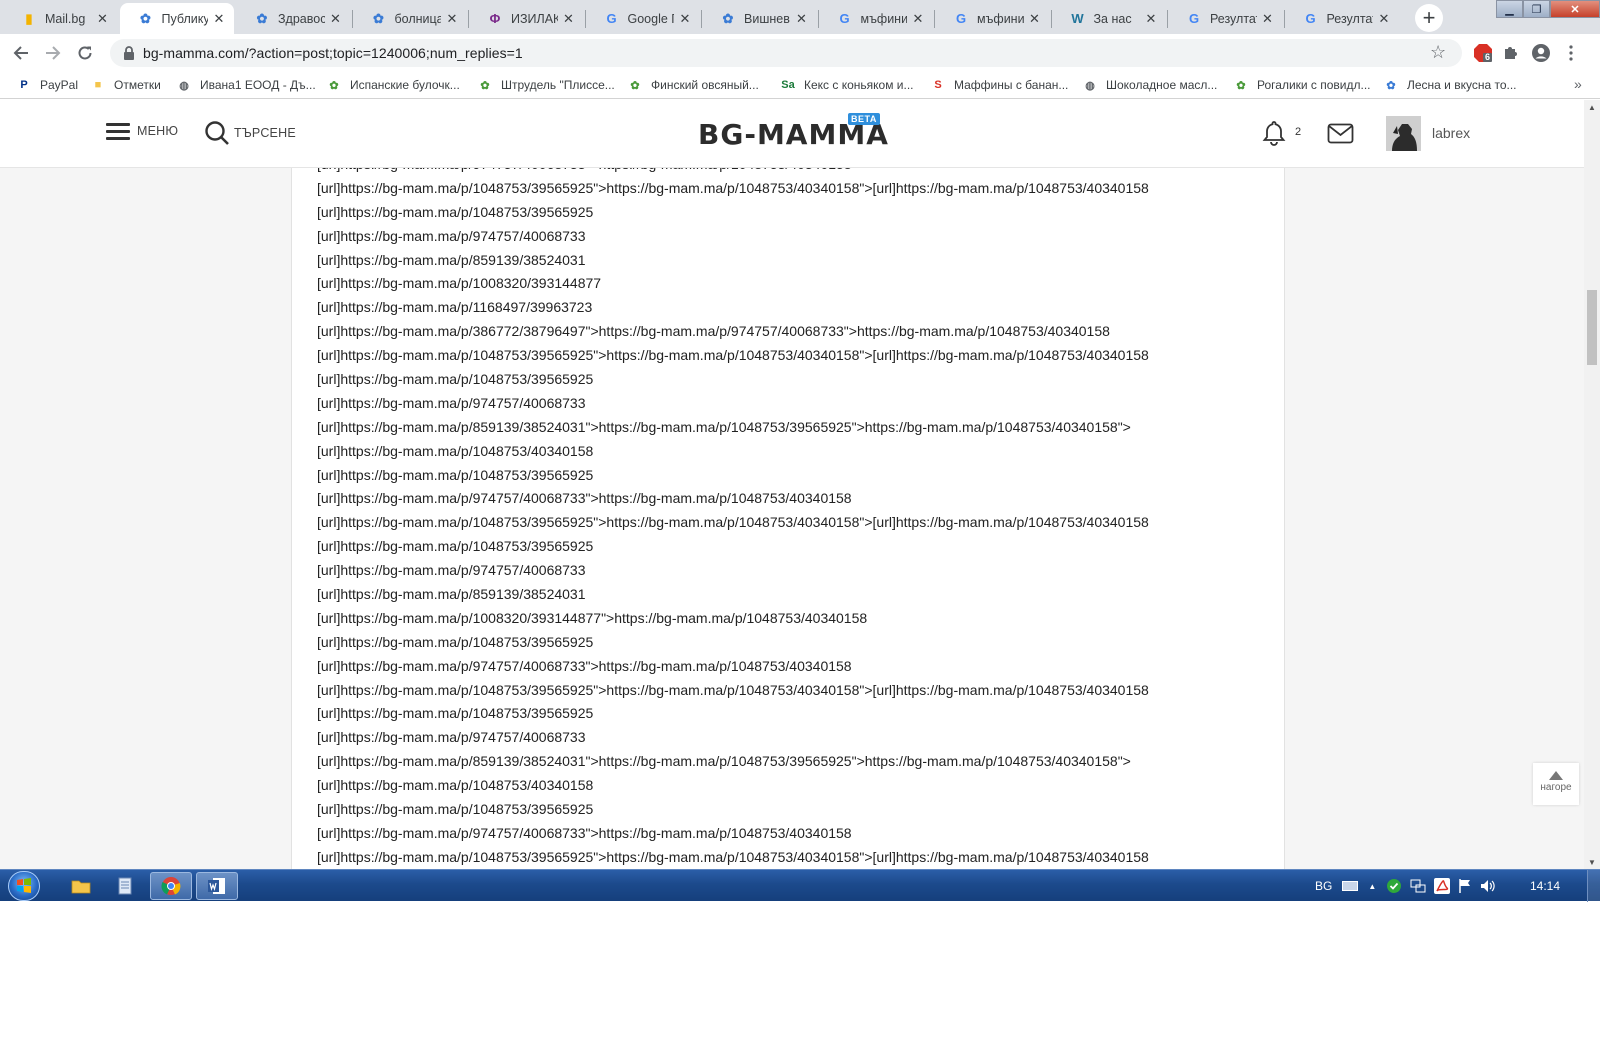  What do you see at coordinates (1575, 9) in the screenshot?
I see `close-window-button: ✕` at bounding box center [1575, 9].